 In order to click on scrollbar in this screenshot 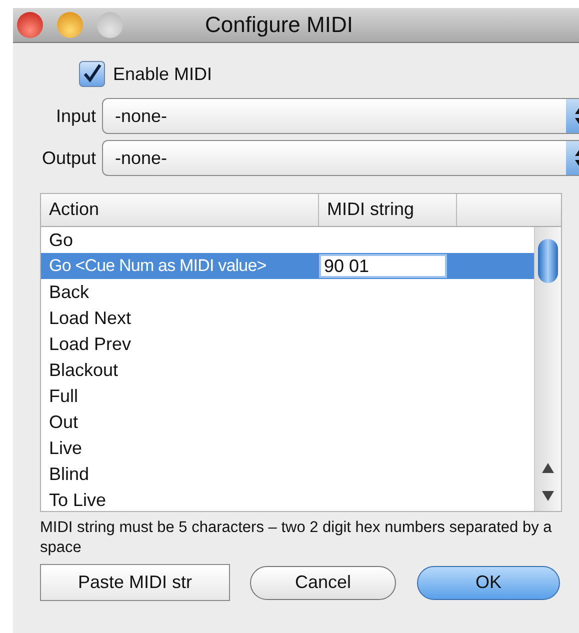, I will do `click(547, 369)`.